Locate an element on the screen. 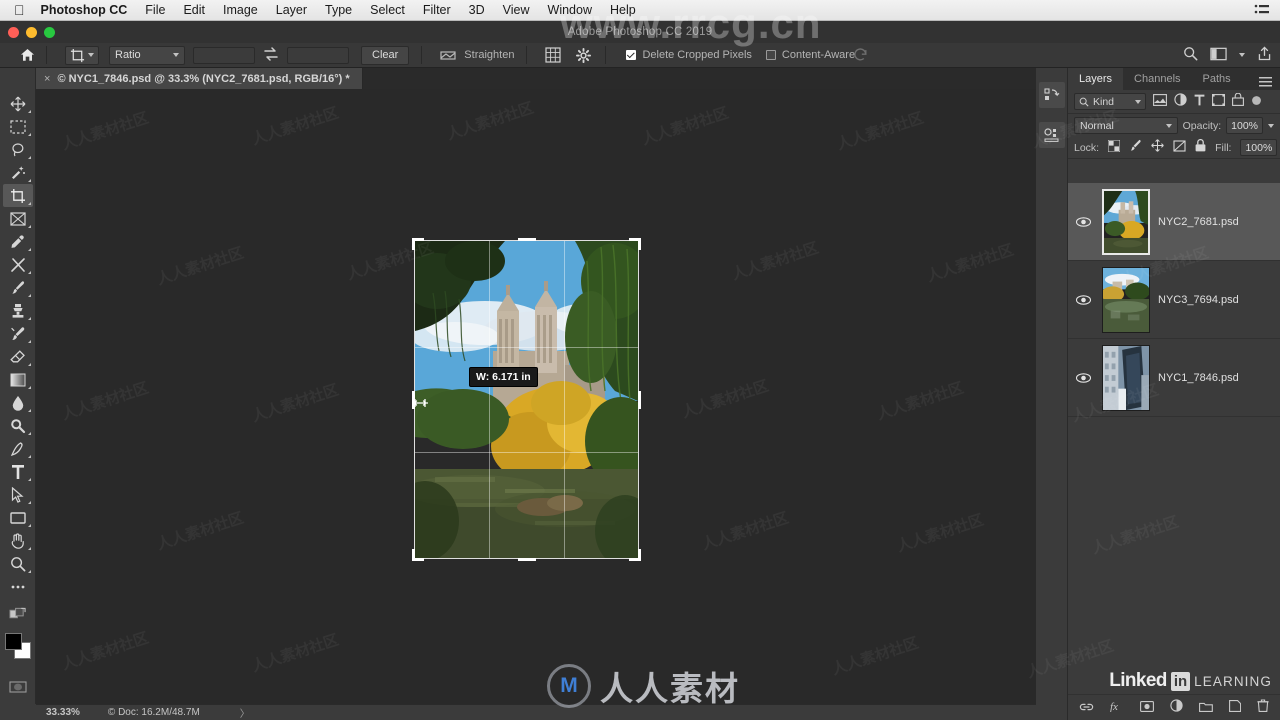 The image size is (1280, 720). content-aware-label: Content-Aware is located at coordinates (818, 55).